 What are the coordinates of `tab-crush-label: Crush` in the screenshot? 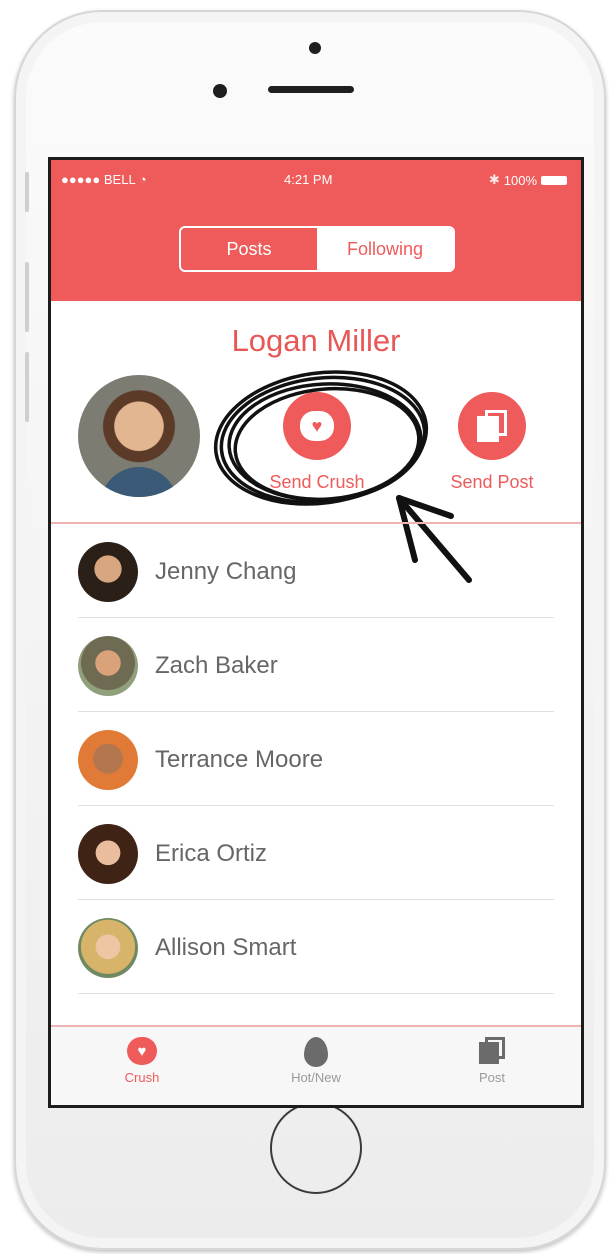 It's located at (142, 1077).